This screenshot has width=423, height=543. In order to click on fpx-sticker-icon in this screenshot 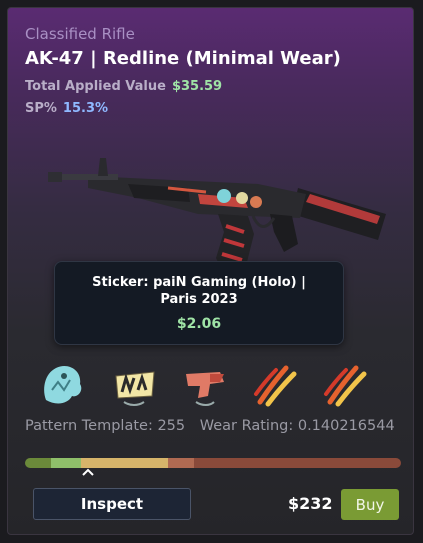, I will do `click(205, 385)`.